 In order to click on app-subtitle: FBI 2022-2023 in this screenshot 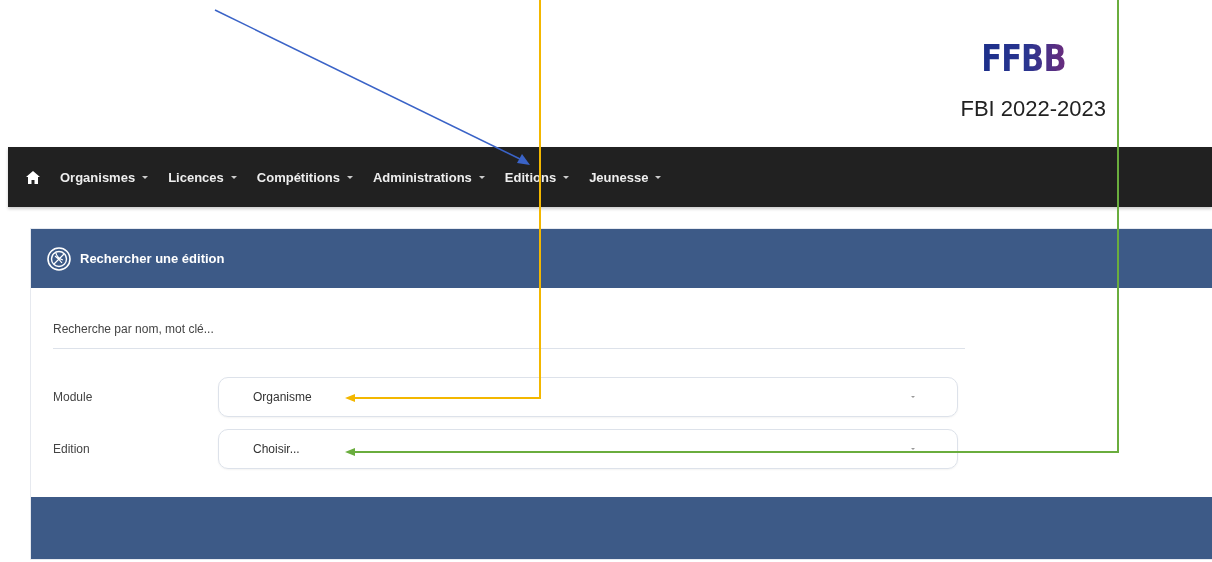, I will do `click(1033, 109)`.